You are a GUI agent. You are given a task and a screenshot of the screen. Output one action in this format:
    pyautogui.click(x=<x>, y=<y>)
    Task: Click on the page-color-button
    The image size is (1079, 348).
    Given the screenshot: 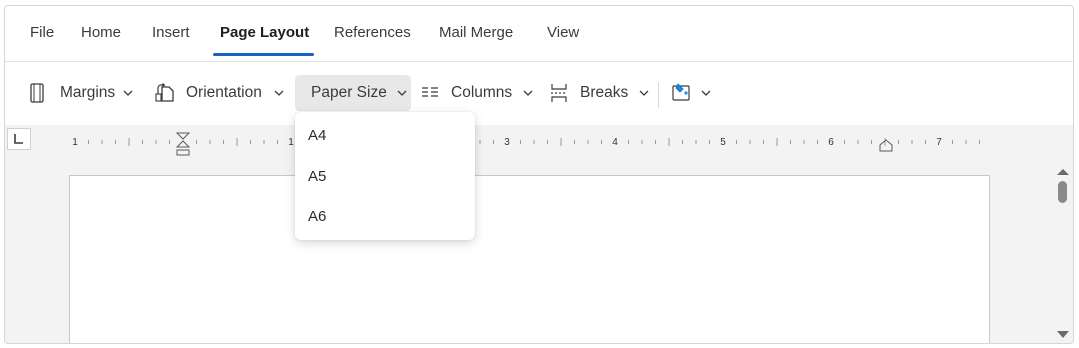 What is the action you would take?
    pyautogui.click(x=691, y=93)
    